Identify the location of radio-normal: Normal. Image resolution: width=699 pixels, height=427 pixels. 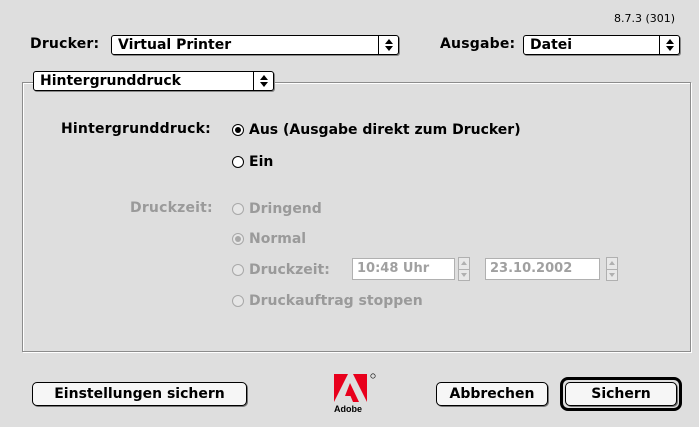
(269, 239).